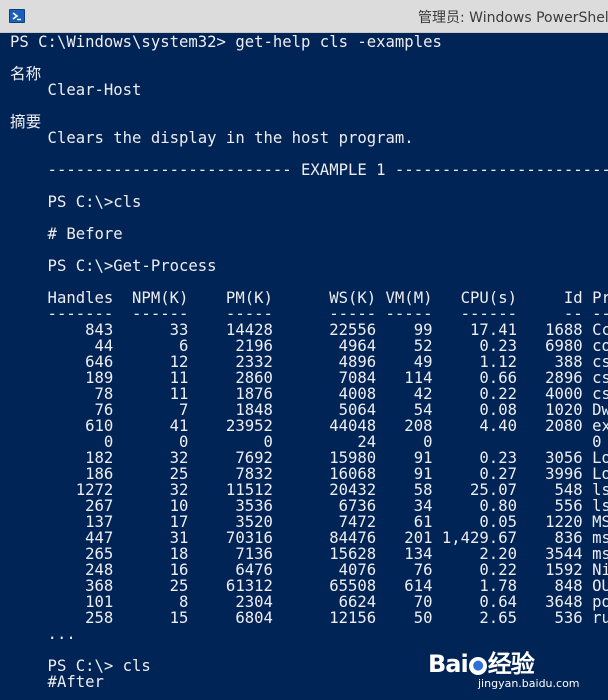 This screenshot has height=700, width=608. I want to click on console-line: 137 17 3520 7472 61 0.05 1220 MSASCui, so click(309, 522).